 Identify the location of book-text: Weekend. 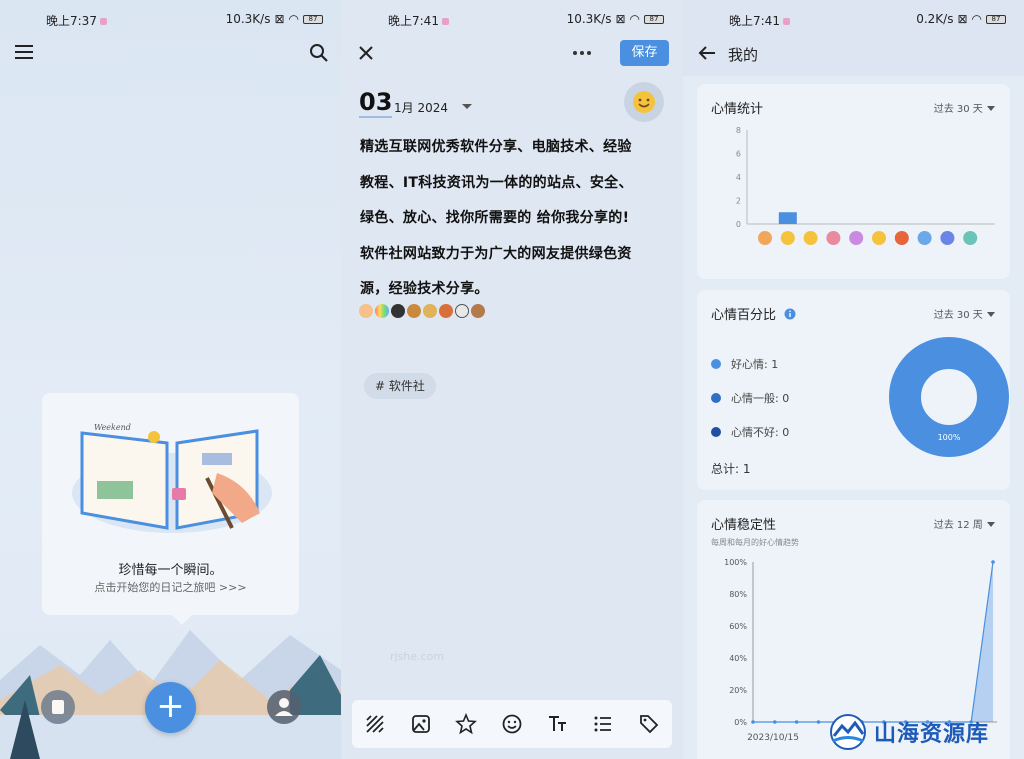
(112, 427).